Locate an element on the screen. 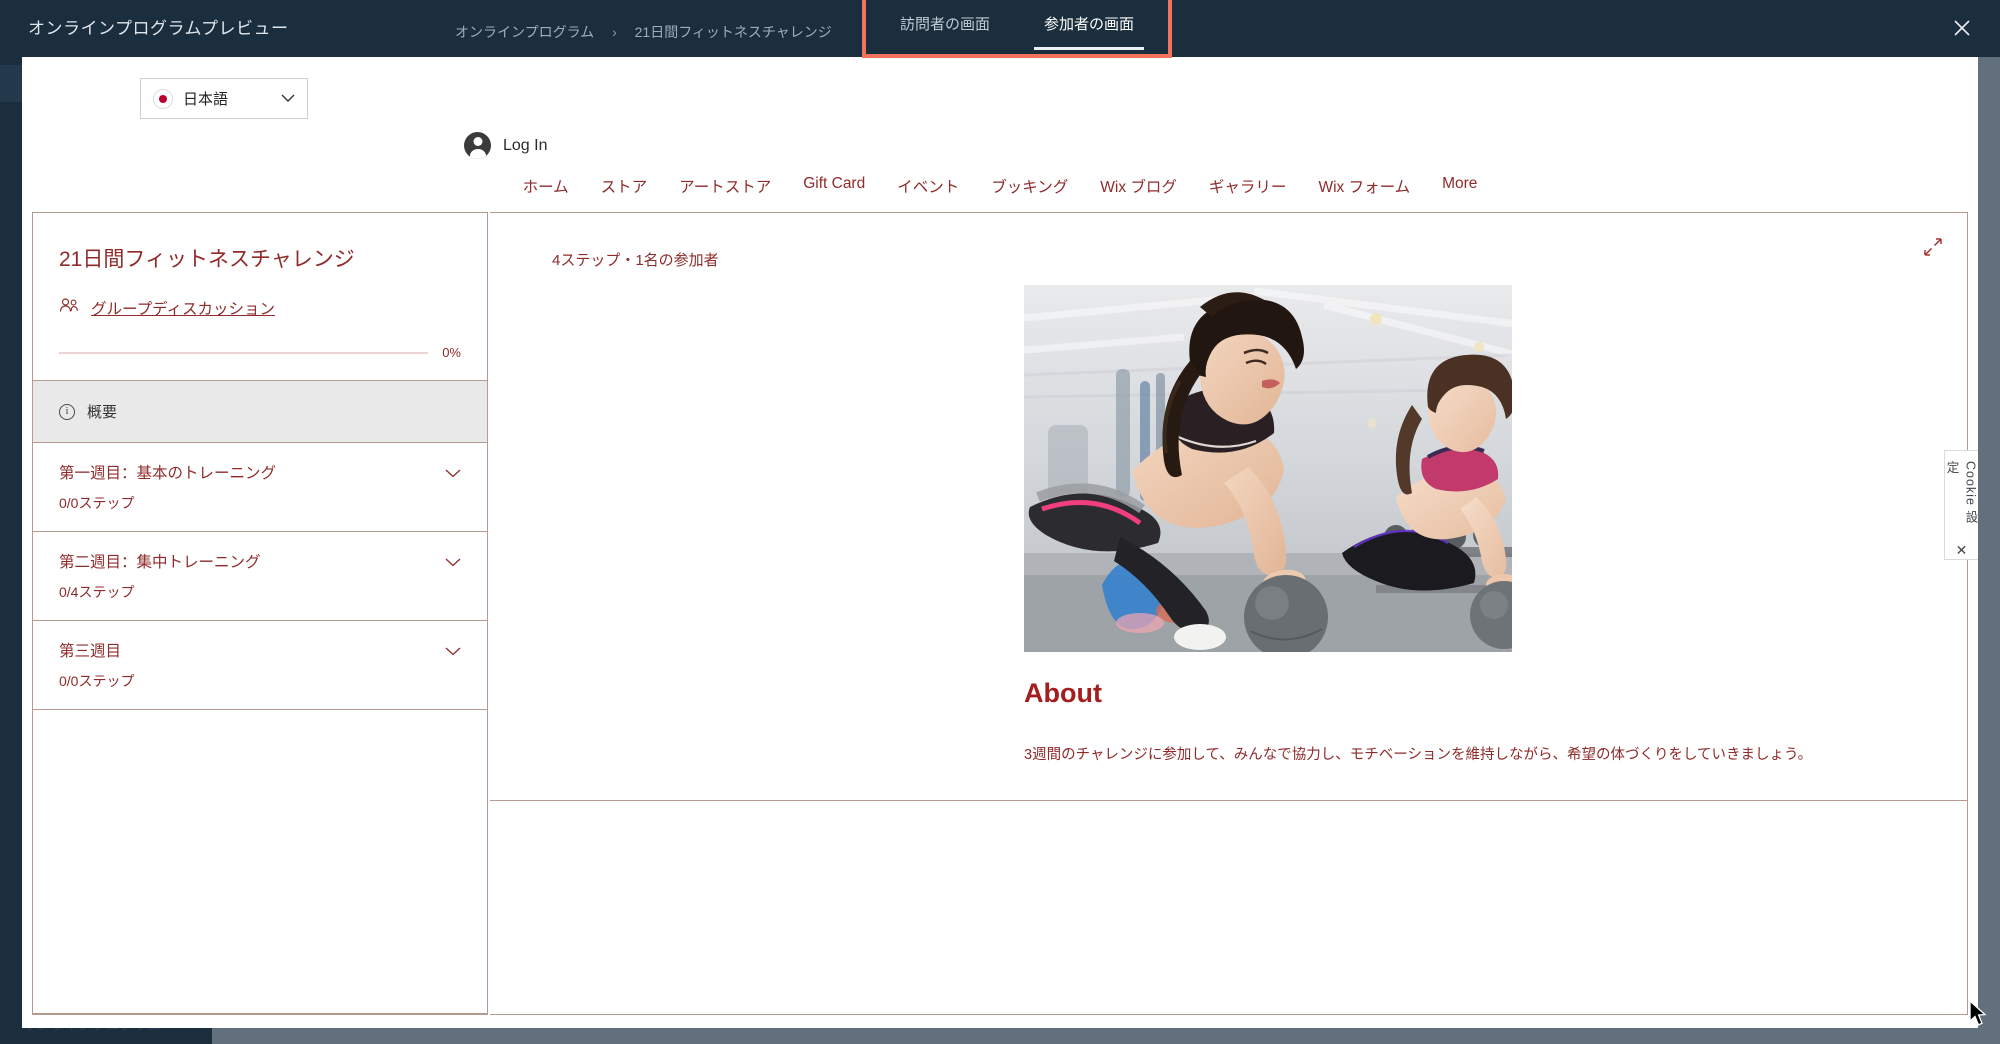 The height and width of the screenshot is (1044, 2000). close-icon is located at coordinates (1962, 28).